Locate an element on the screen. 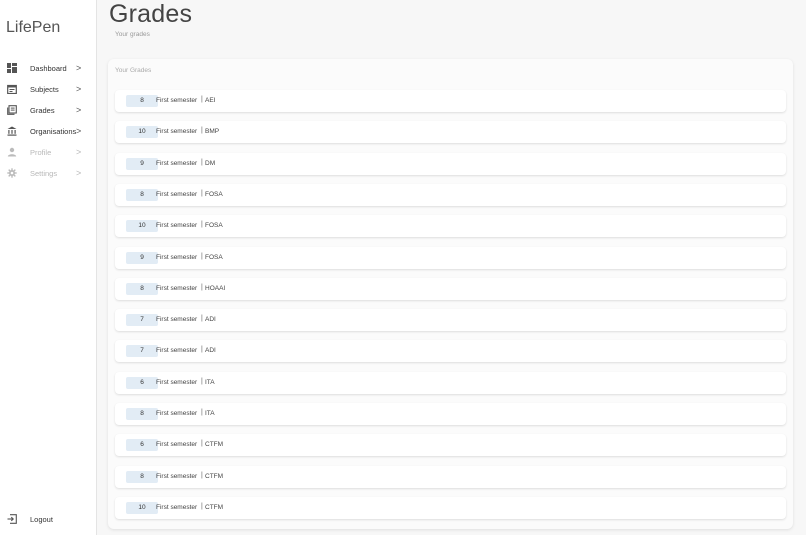 The image size is (806, 535). grade-row: 10 First semester | BMP is located at coordinates (450, 132).